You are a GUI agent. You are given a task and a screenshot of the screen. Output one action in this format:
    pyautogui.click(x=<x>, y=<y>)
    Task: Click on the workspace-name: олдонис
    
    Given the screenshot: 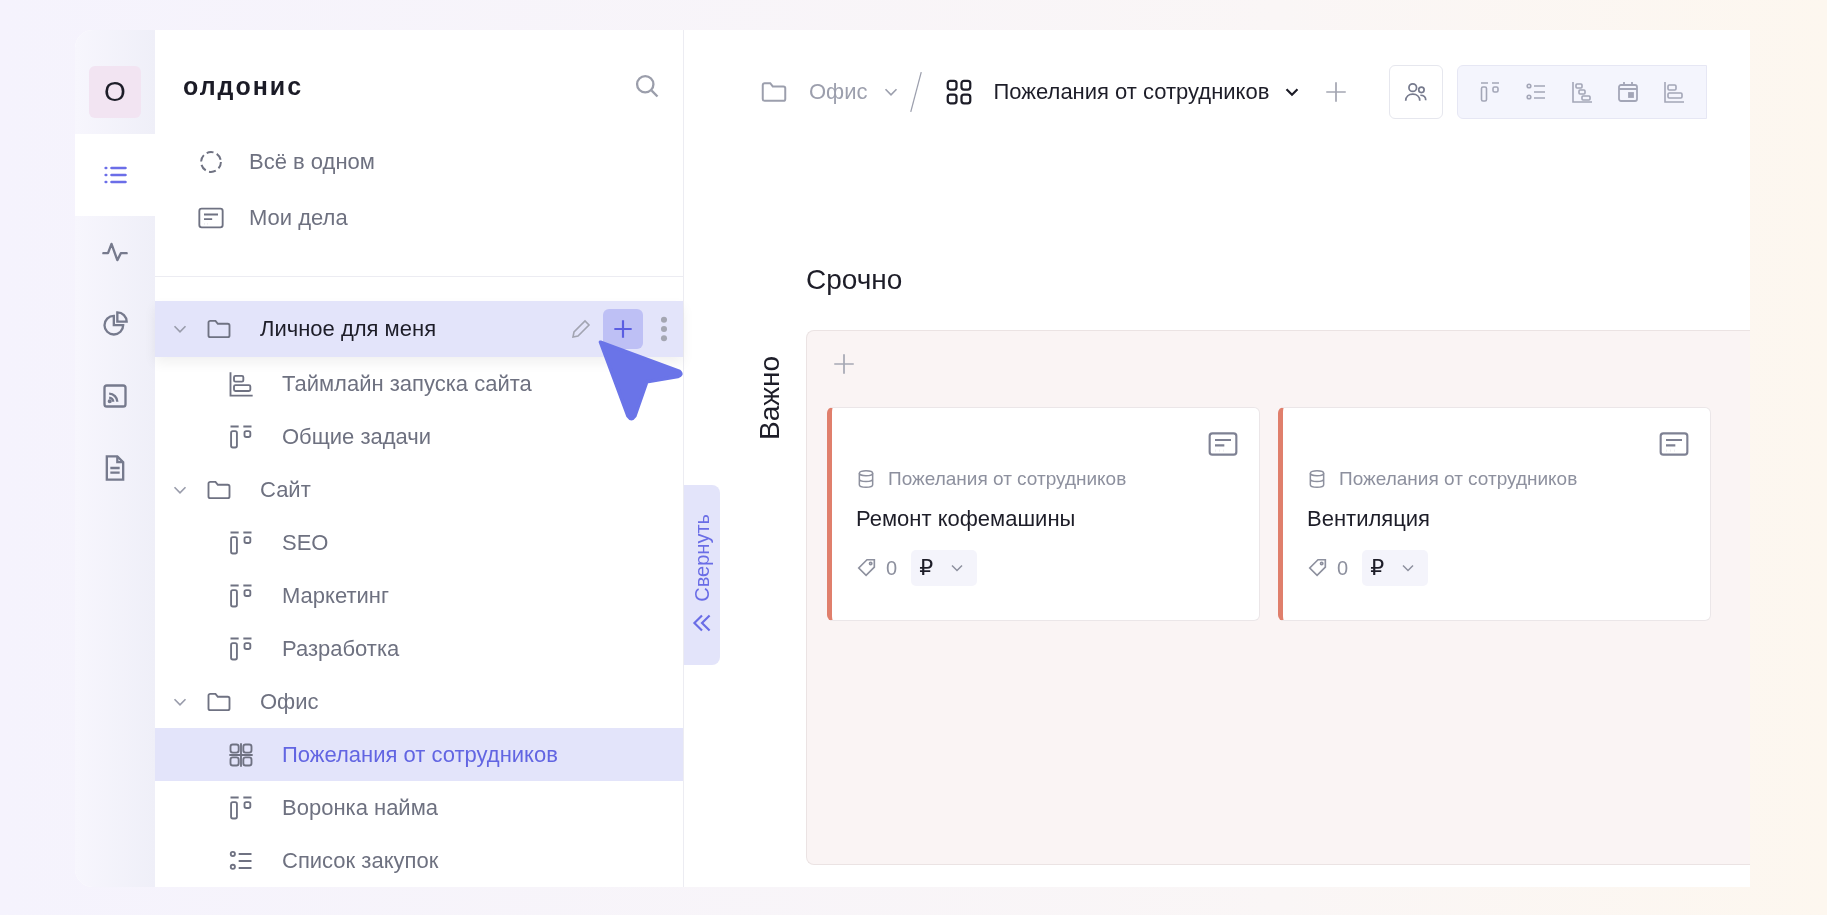 What is the action you would take?
    pyautogui.click(x=243, y=86)
    